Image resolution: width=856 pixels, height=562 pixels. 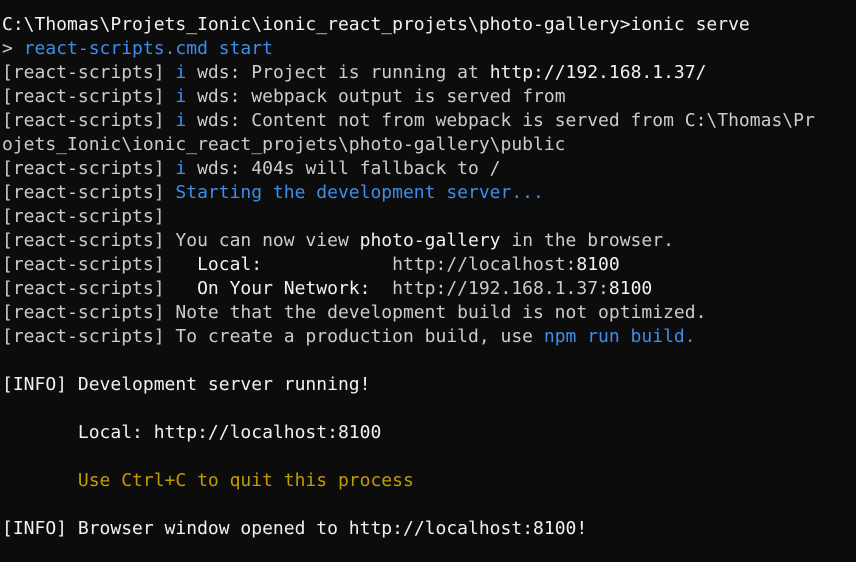 I want to click on log-message: Content not from webpack is served from, so click(x=467, y=120).